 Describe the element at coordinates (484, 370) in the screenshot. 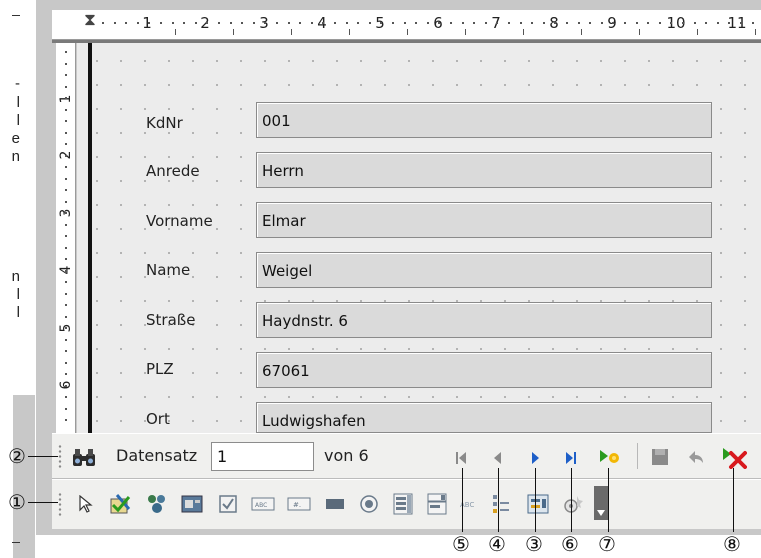

I see `field-input-plz: 67061` at that location.